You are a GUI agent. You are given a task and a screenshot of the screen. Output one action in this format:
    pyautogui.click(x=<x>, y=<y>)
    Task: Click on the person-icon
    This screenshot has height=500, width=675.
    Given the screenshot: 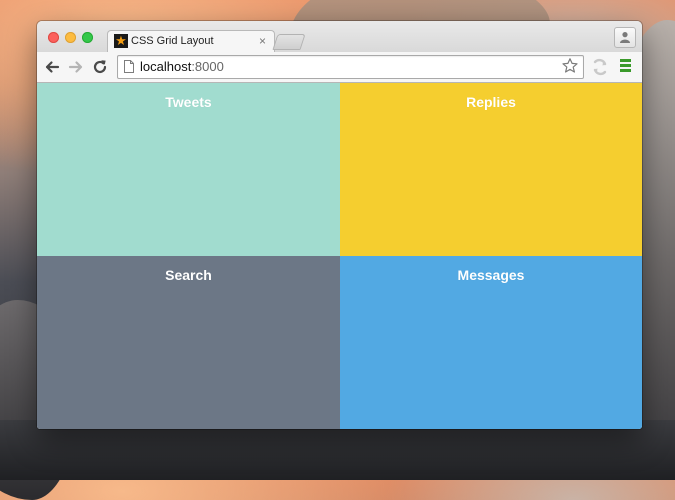 What is the action you would take?
    pyautogui.click(x=625, y=37)
    